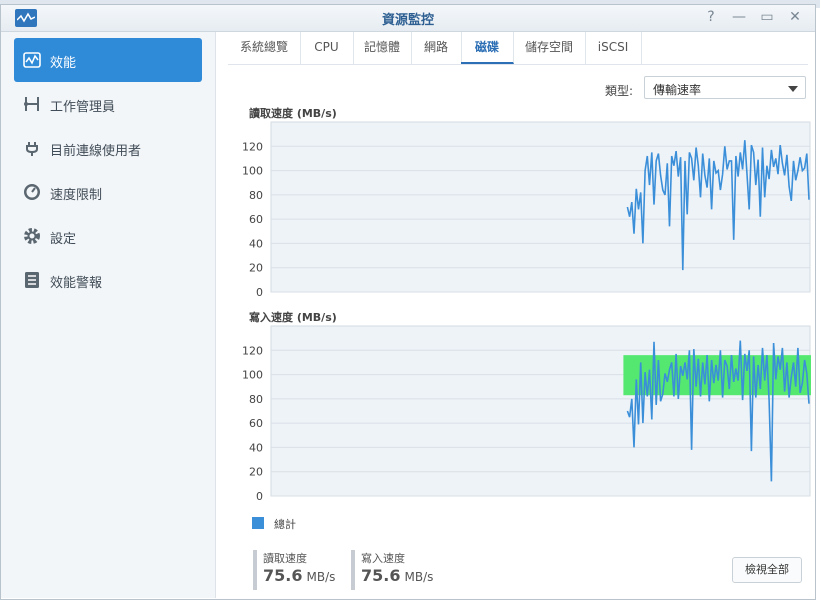 The width and height of the screenshot is (820, 600). What do you see at coordinates (83, 107) in the screenshot?
I see `sidebar-item-label: 工作管理員` at bounding box center [83, 107].